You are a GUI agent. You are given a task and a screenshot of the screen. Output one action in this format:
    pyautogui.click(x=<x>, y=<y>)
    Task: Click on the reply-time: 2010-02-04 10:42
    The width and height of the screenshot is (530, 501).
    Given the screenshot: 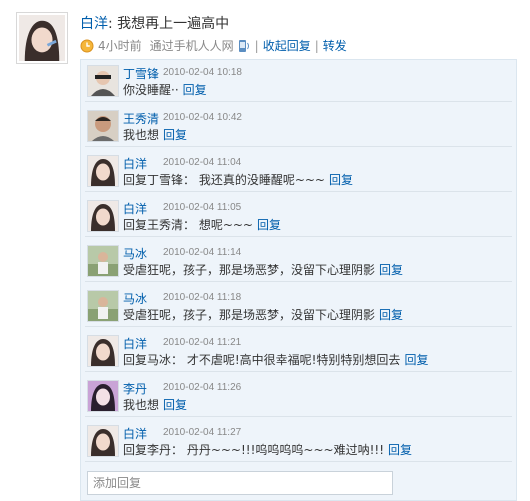 What is the action you would take?
    pyautogui.click(x=202, y=117)
    